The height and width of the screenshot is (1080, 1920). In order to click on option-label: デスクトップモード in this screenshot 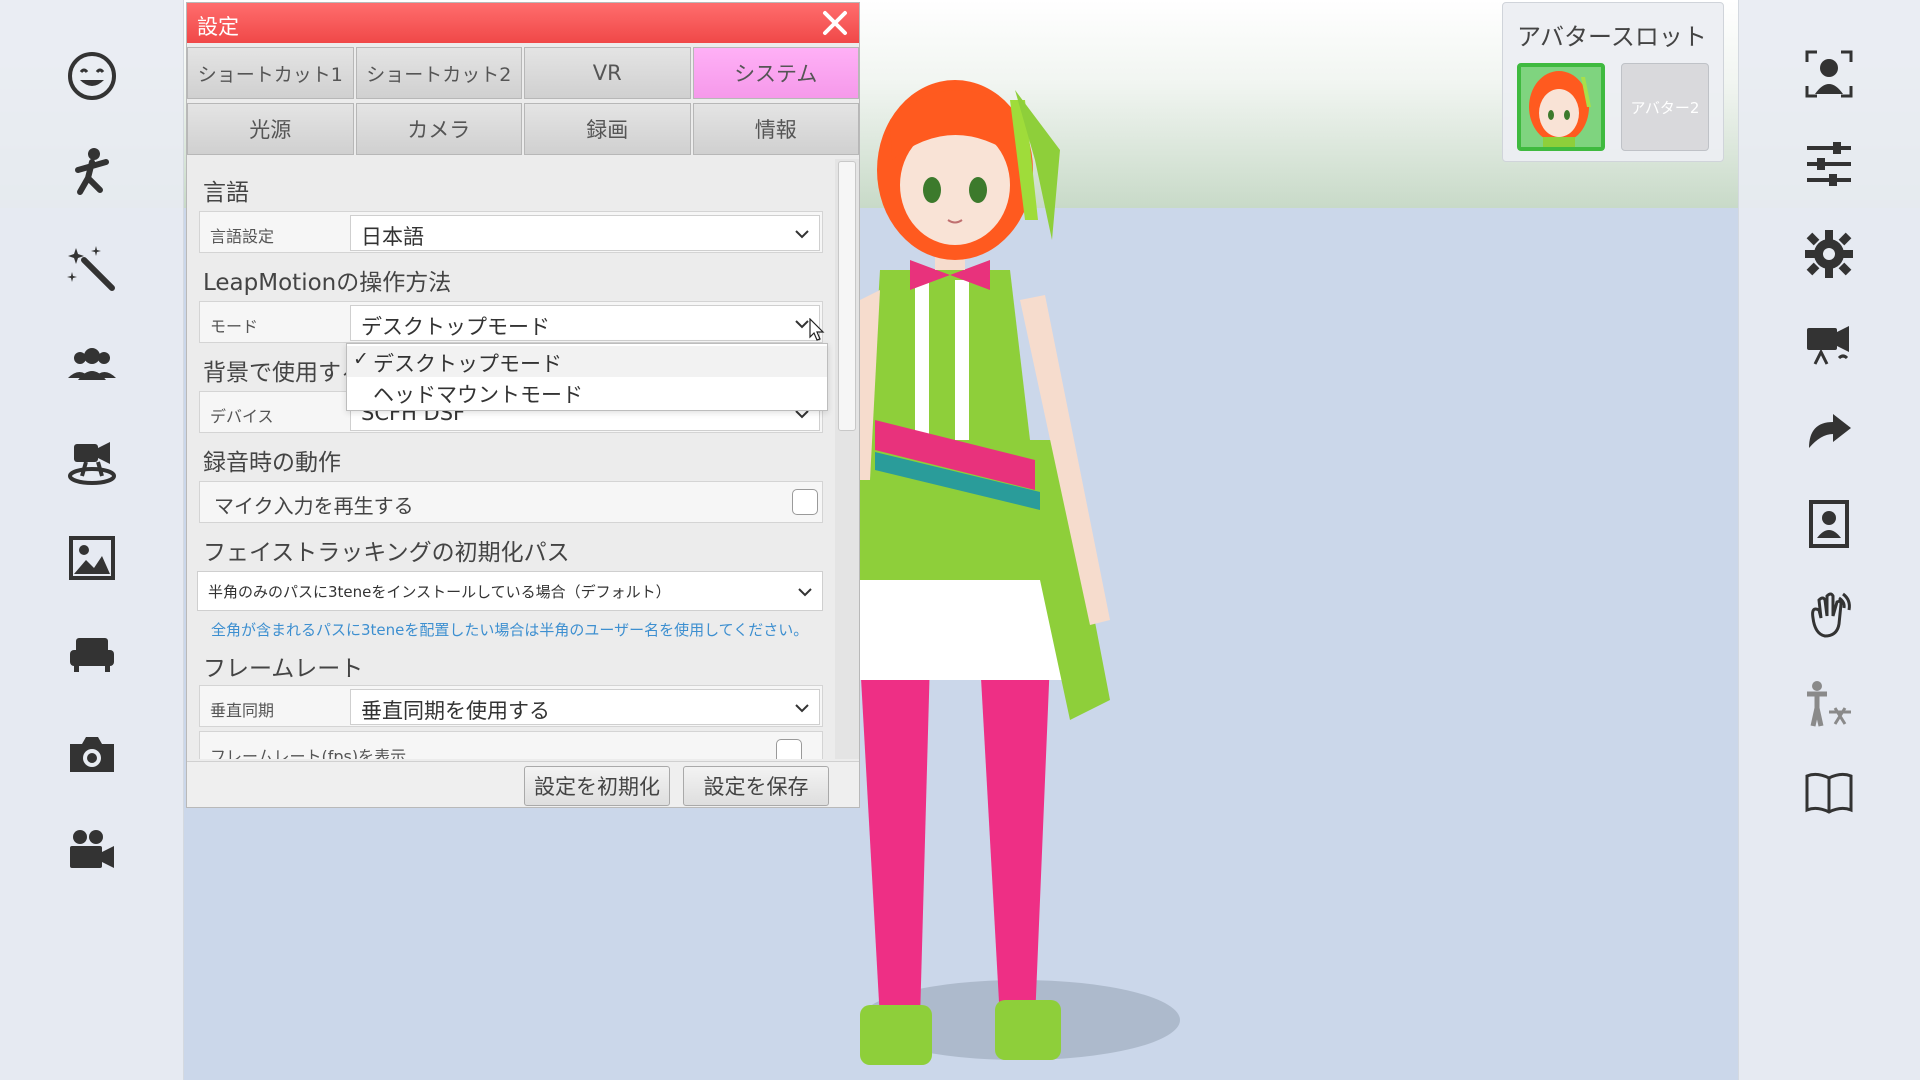, I will do `click(467, 364)`.